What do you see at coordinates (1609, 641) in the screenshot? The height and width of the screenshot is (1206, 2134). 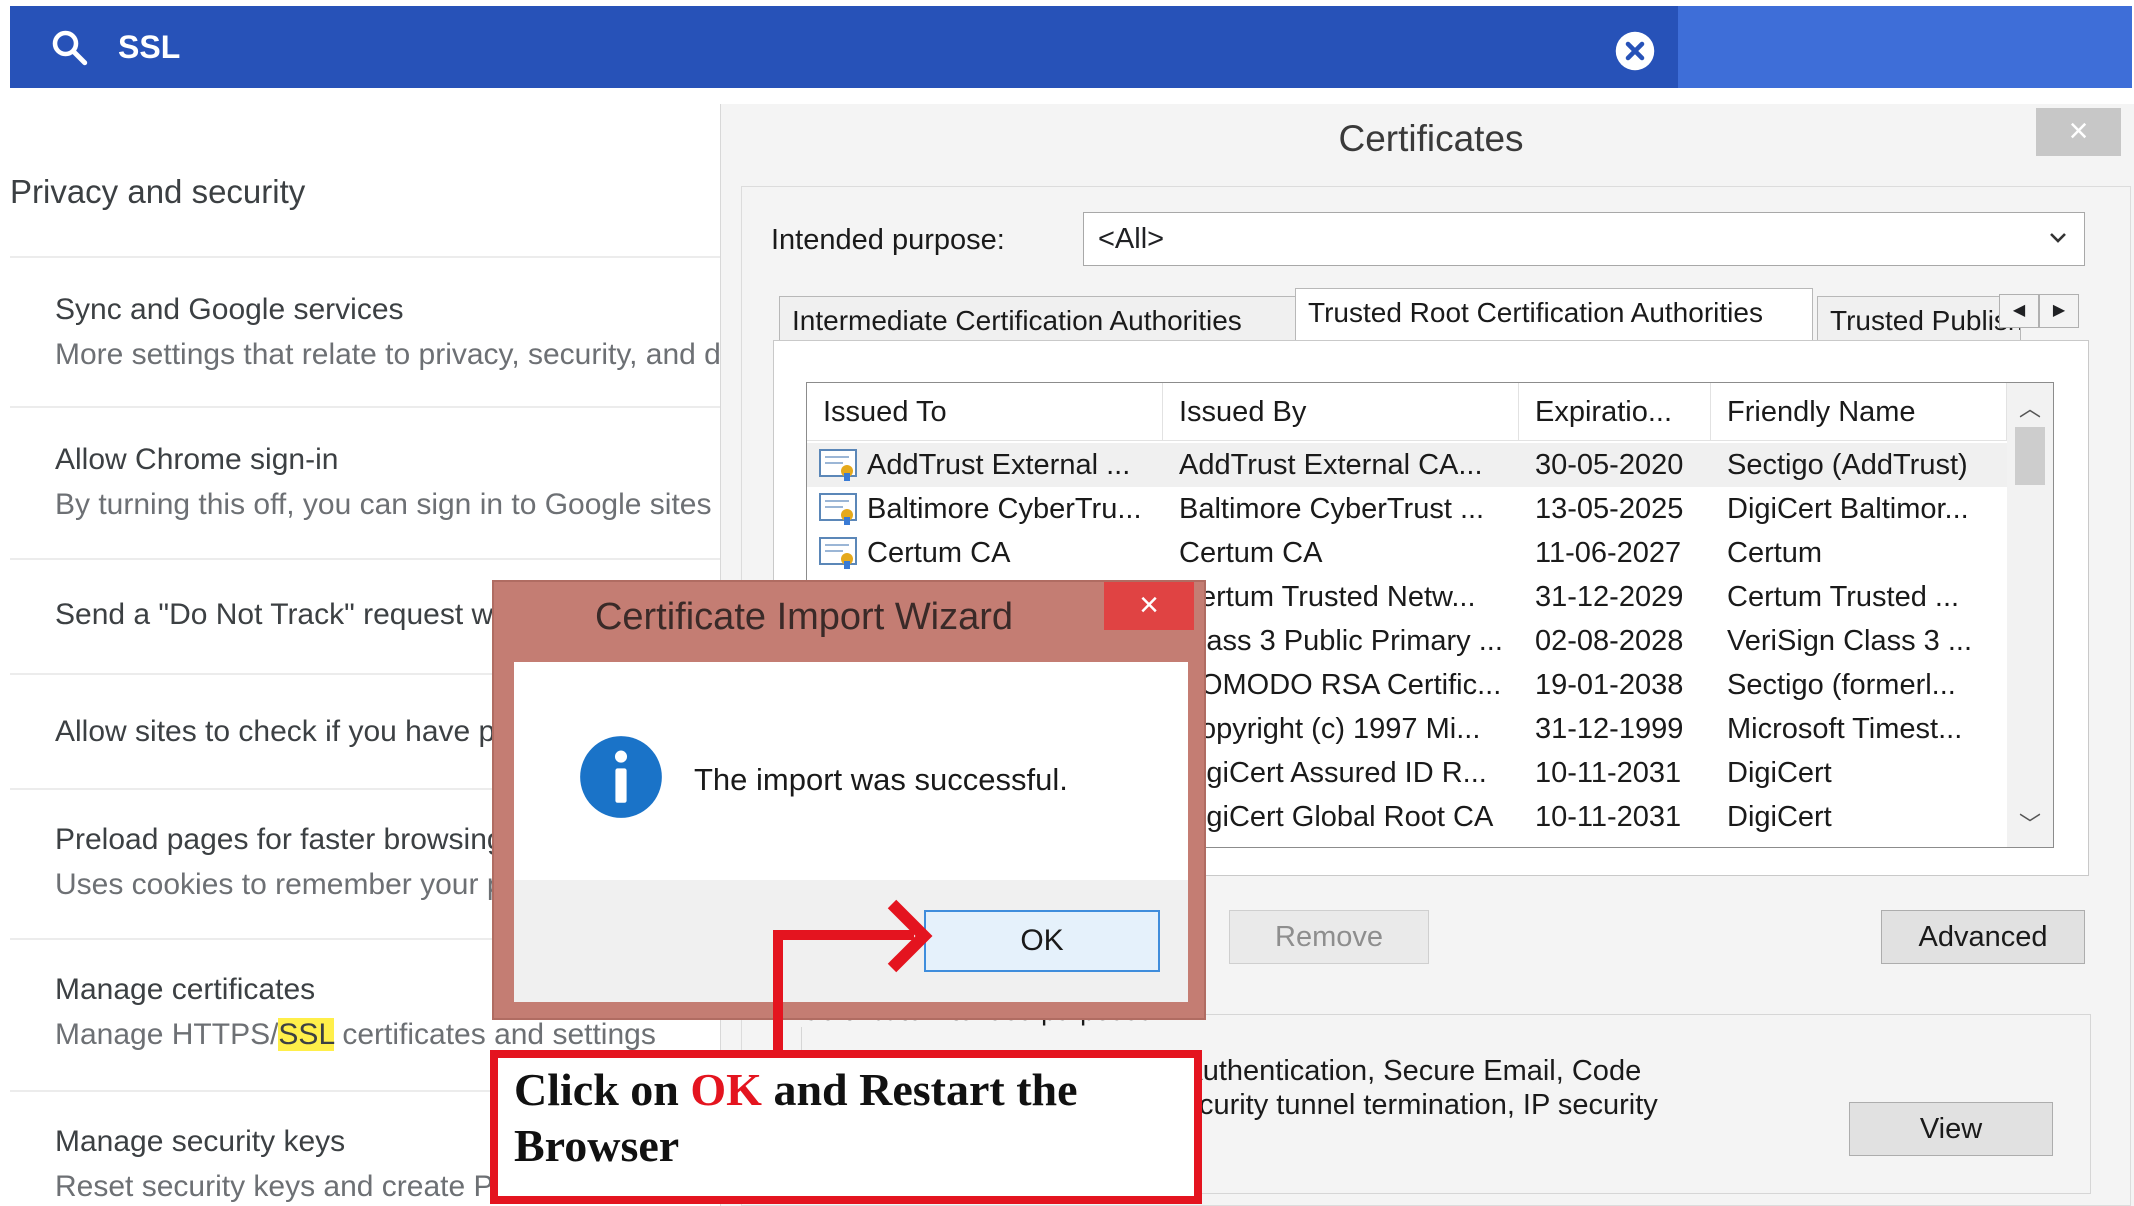 I see `table-cell: 02-08-2028` at bounding box center [1609, 641].